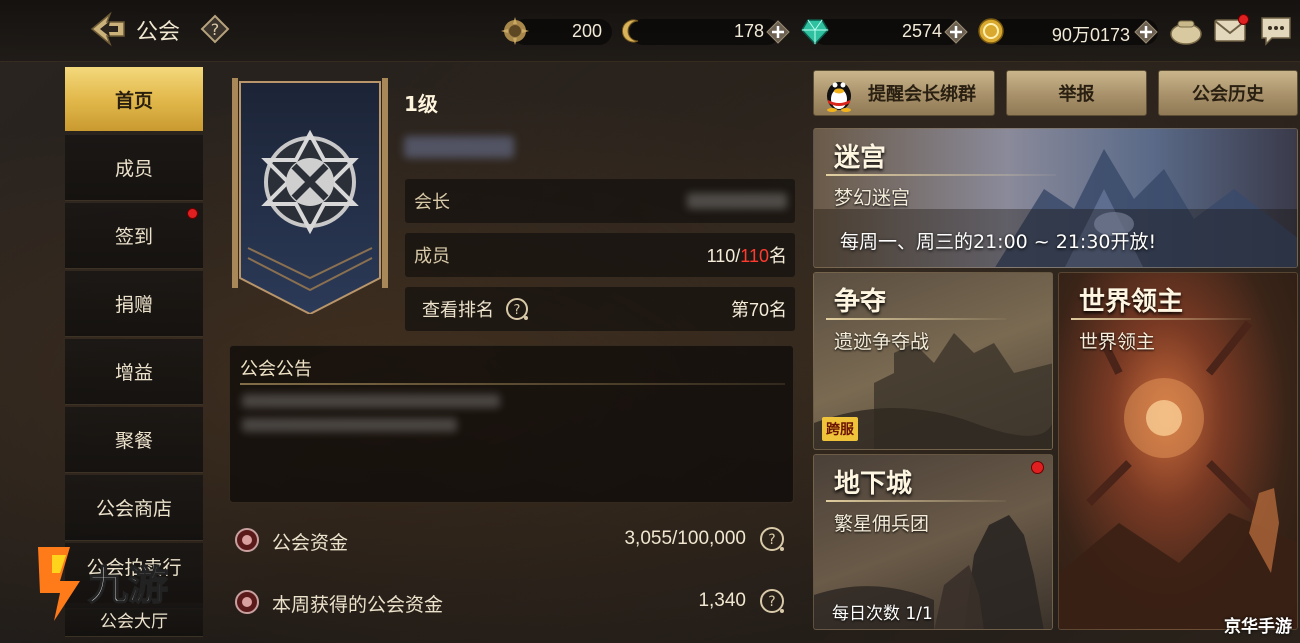 The height and width of the screenshot is (643, 1300). What do you see at coordinates (633, 31) in the screenshot?
I see `gold-crescent-icon` at bounding box center [633, 31].